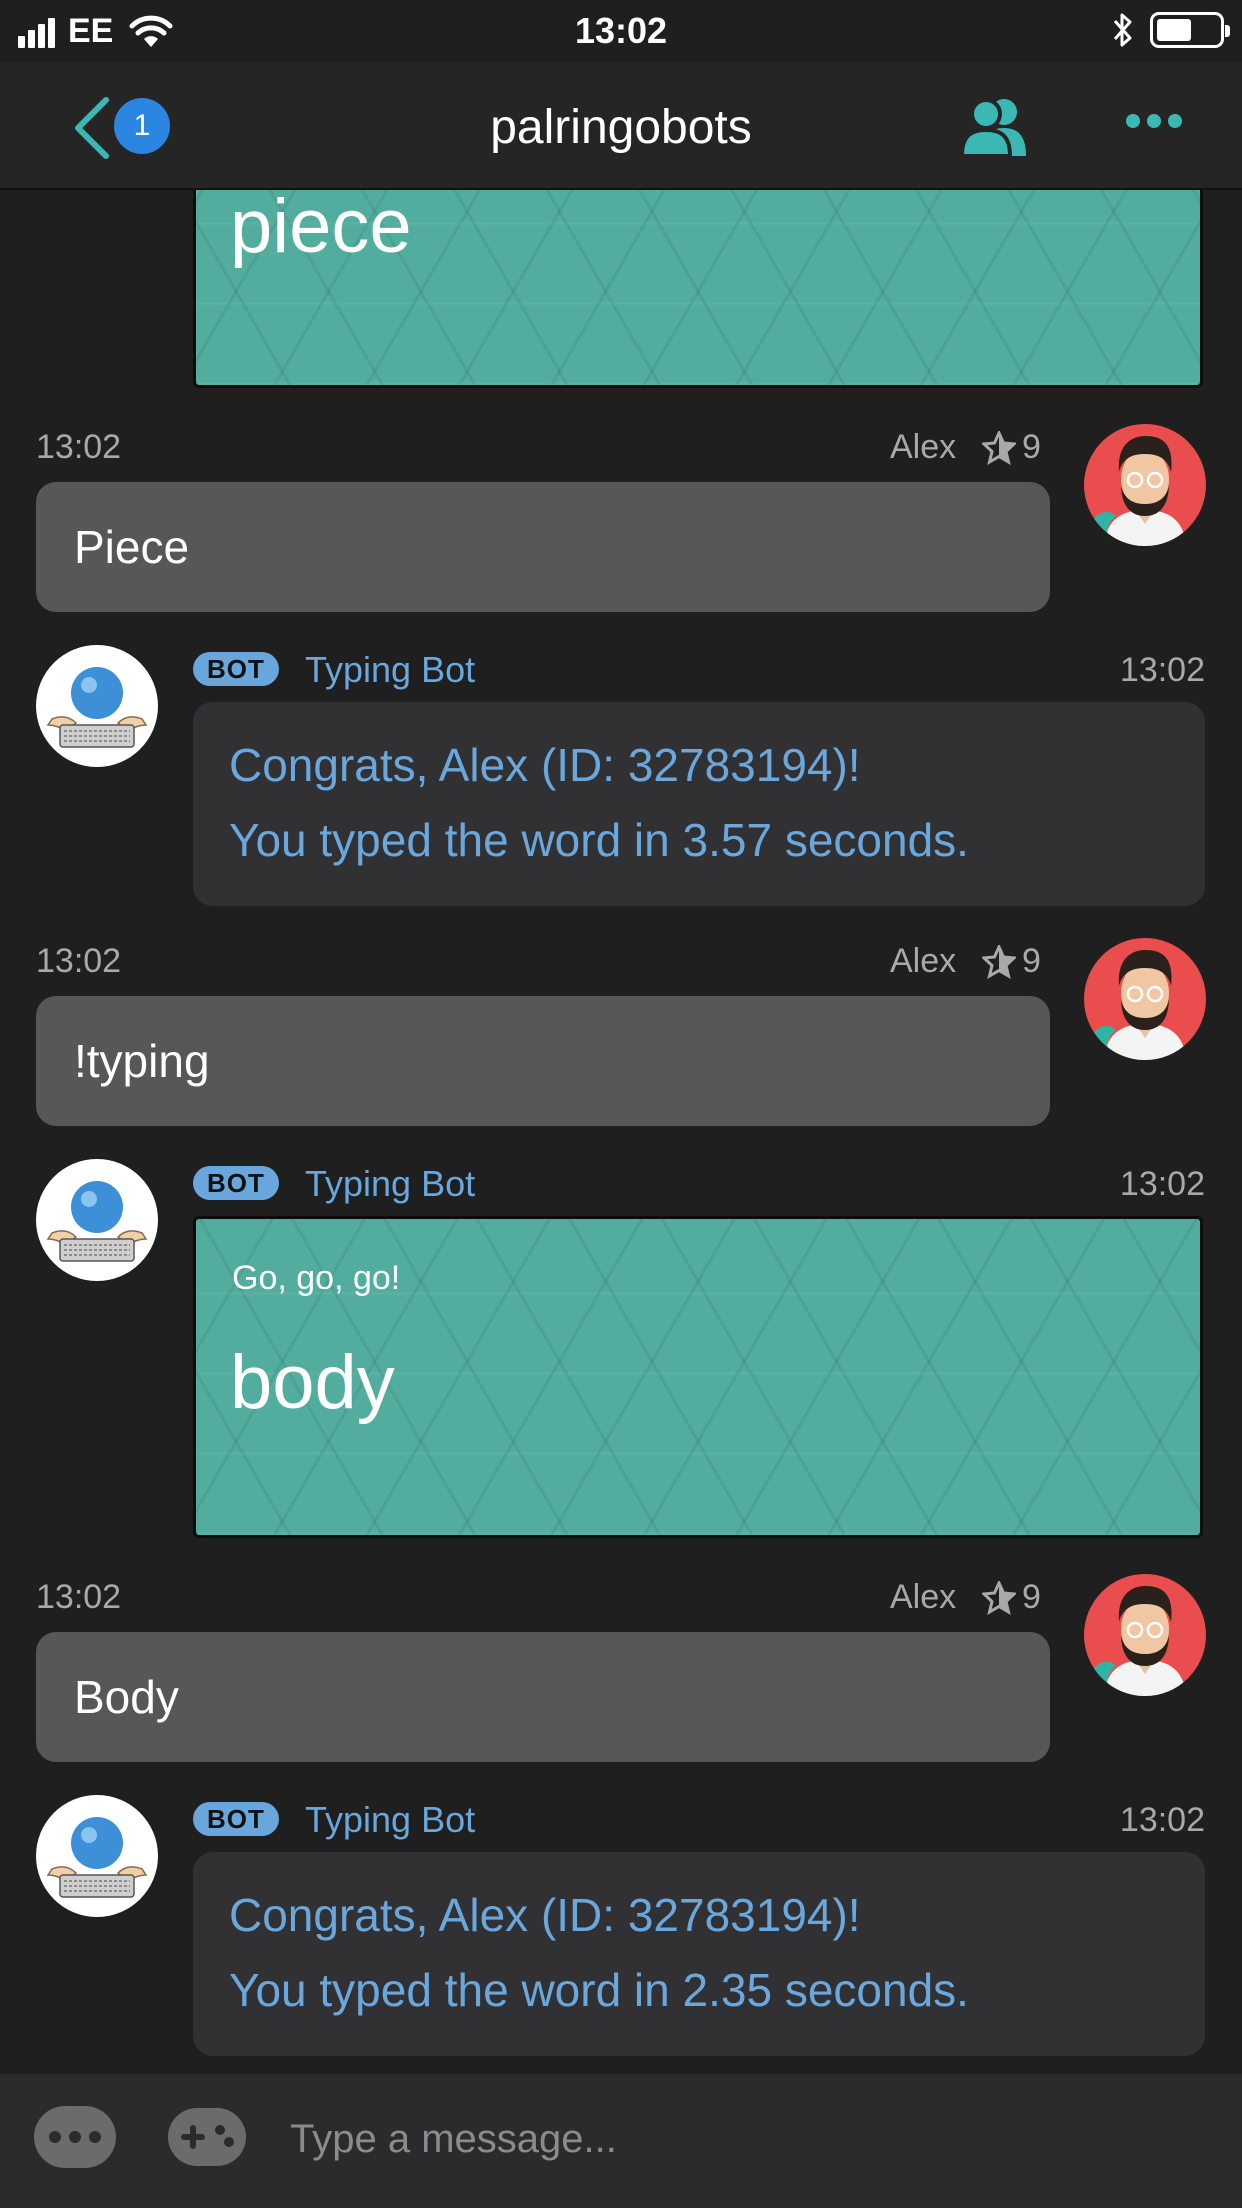  What do you see at coordinates (321, 229) in the screenshot?
I see `card-word: piece` at bounding box center [321, 229].